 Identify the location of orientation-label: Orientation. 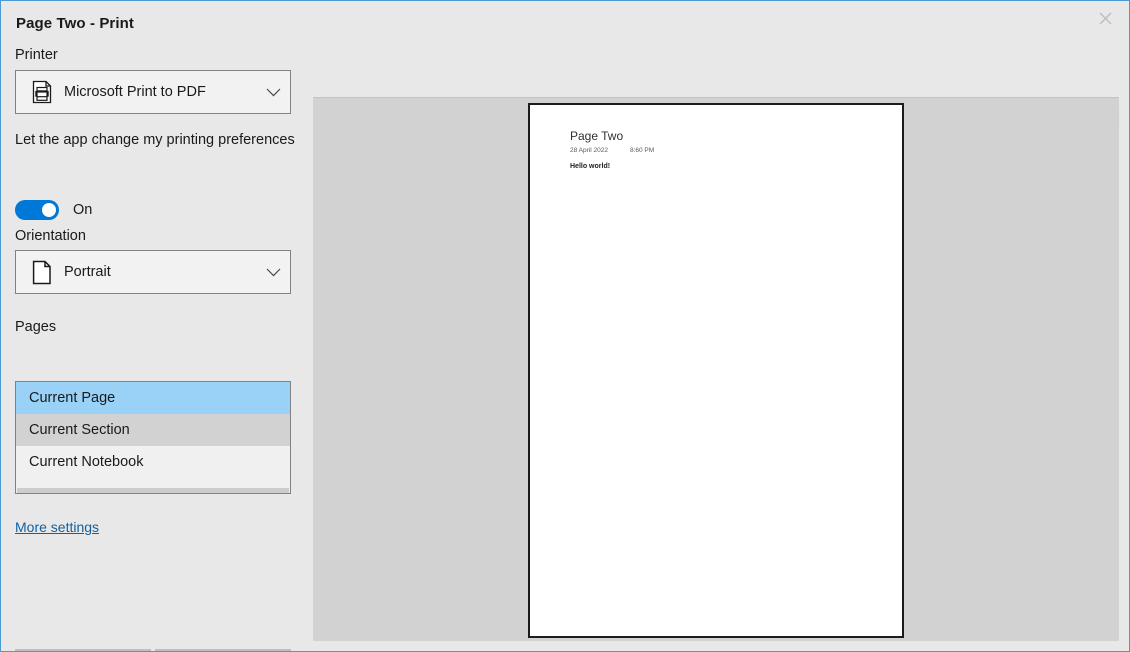
(50, 236).